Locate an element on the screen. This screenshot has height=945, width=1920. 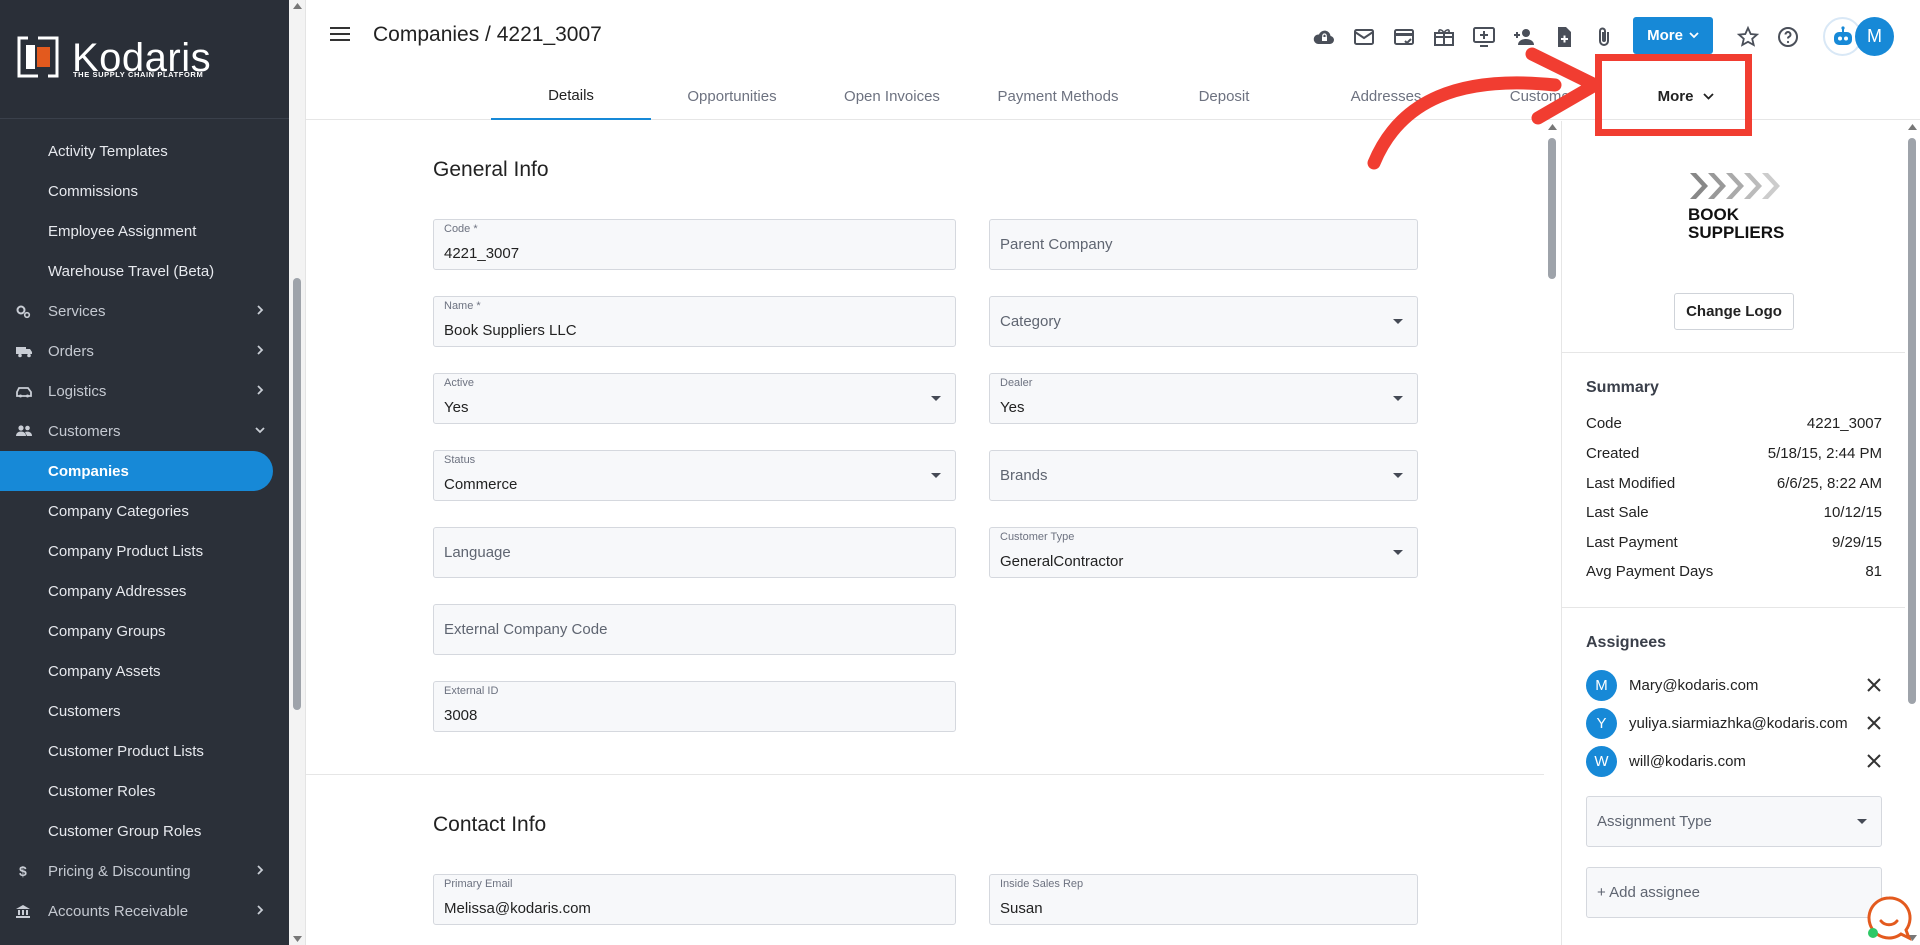
tab-opportunities: Opportunities is located at coordinates (732, 96).